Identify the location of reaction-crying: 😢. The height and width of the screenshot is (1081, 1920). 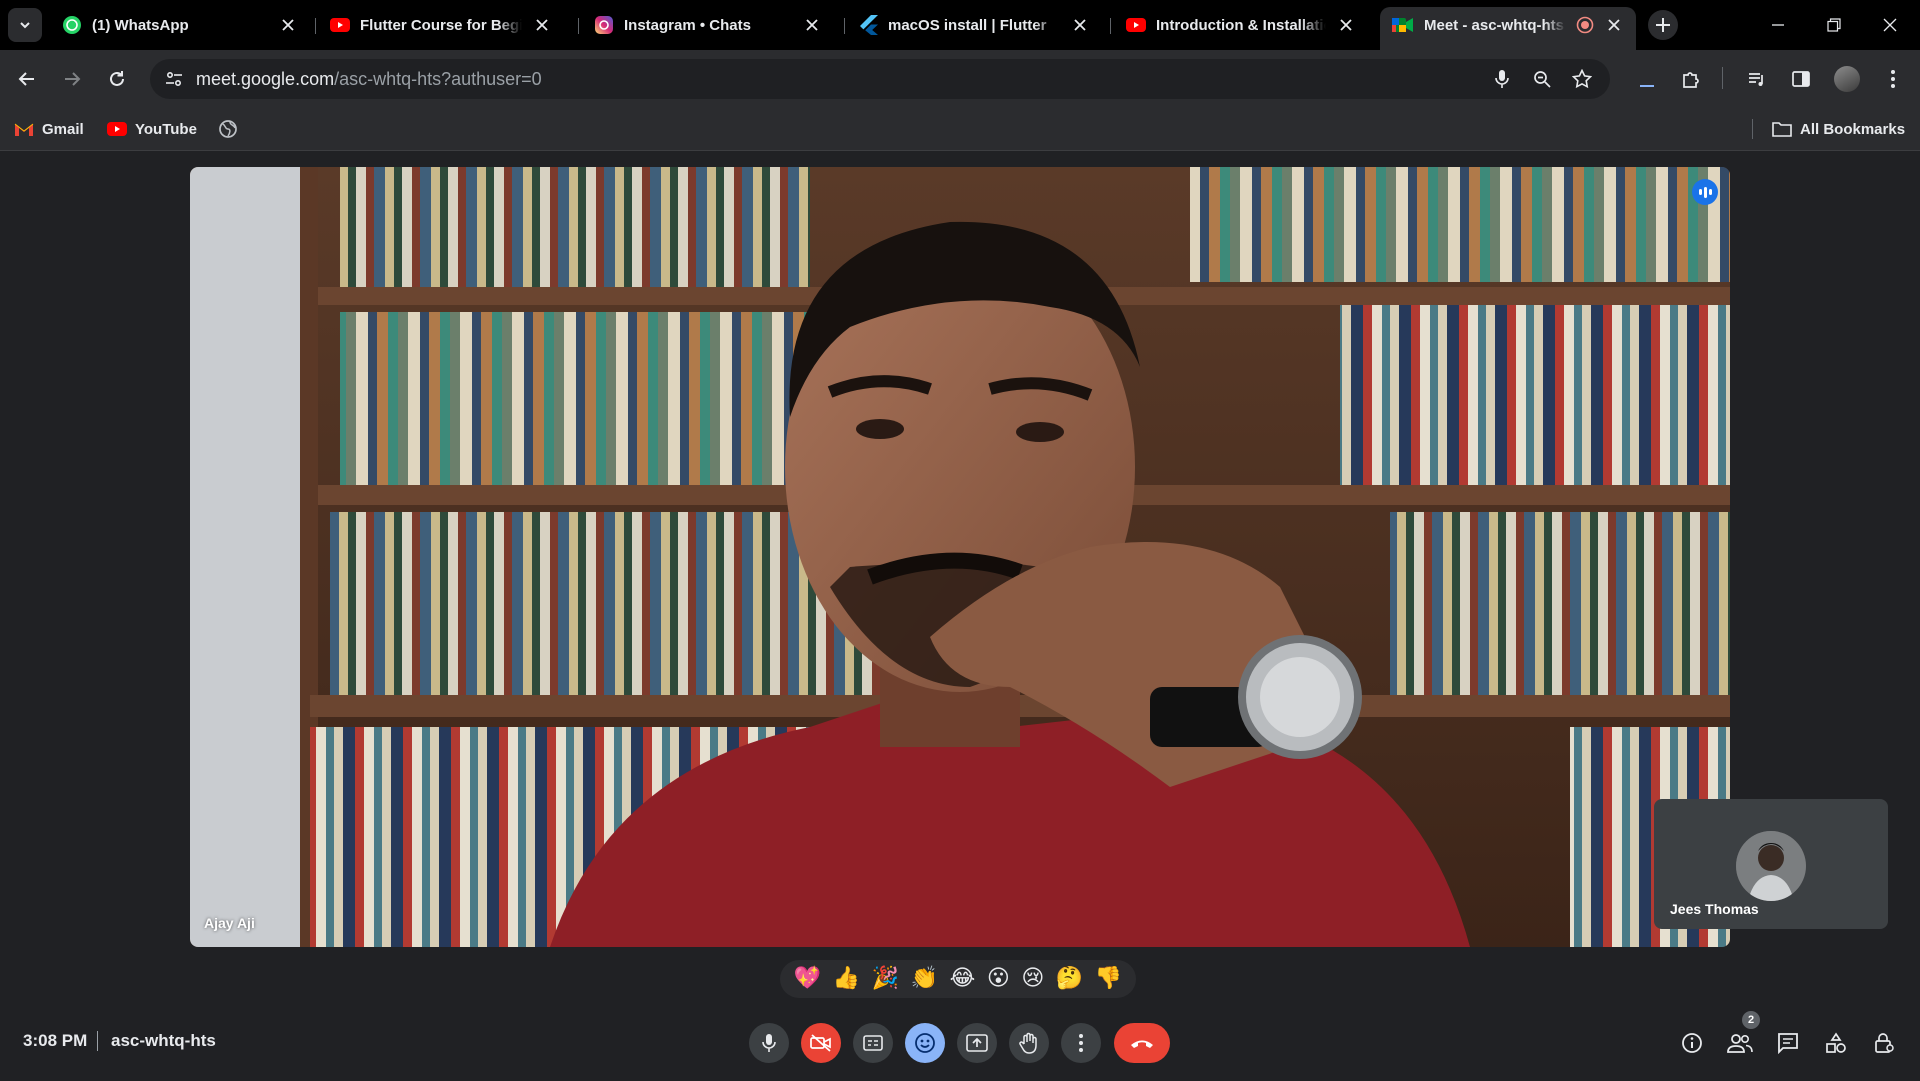
(1032, 979).